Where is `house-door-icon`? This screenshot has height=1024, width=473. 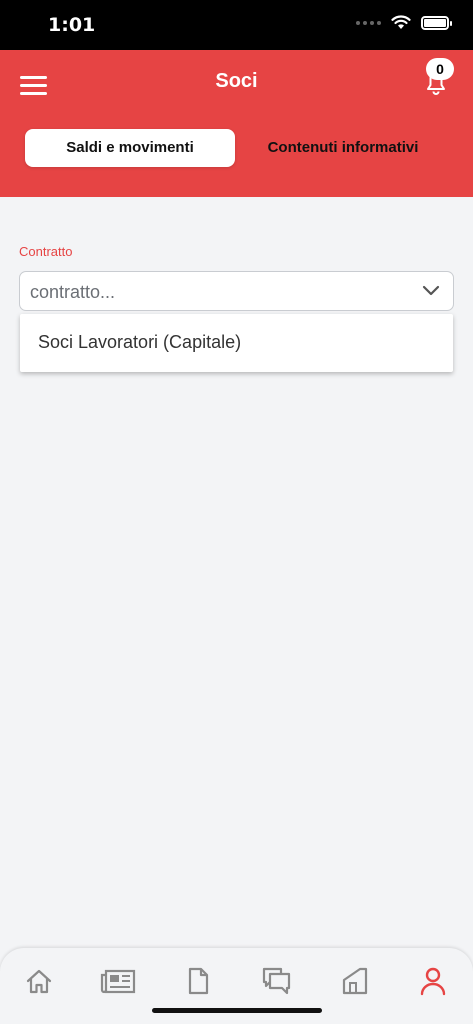 house-door-icon is located at coordinates (355, 981).